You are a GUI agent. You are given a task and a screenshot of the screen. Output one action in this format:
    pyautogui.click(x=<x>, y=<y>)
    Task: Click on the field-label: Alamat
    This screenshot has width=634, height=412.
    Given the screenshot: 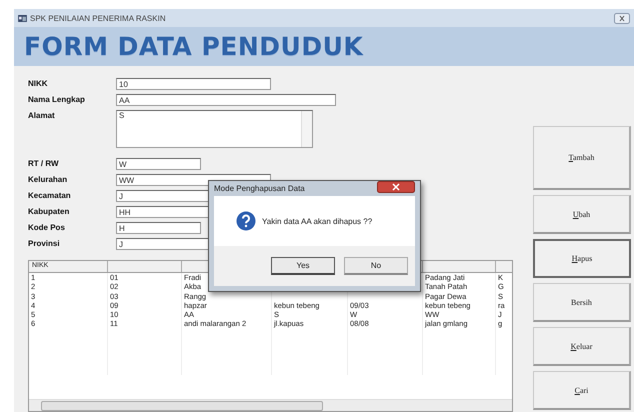 What is the action you would take?
    pyautogui.click(x=42, y=116)
    